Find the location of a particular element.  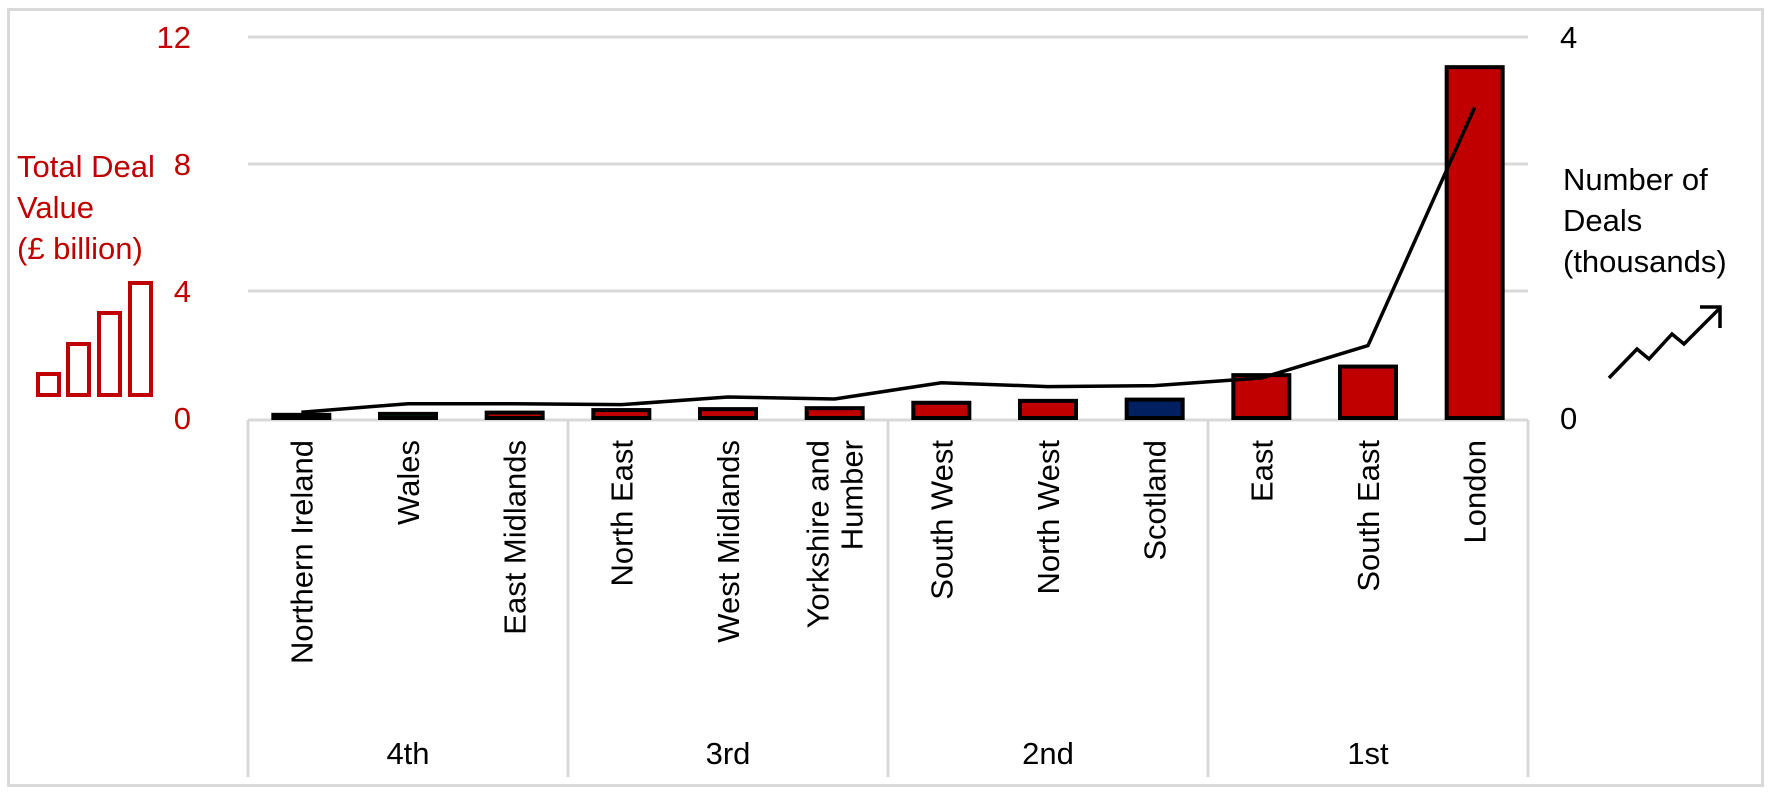

category-label: Northern Ireland is located at coordinates (301, 552).